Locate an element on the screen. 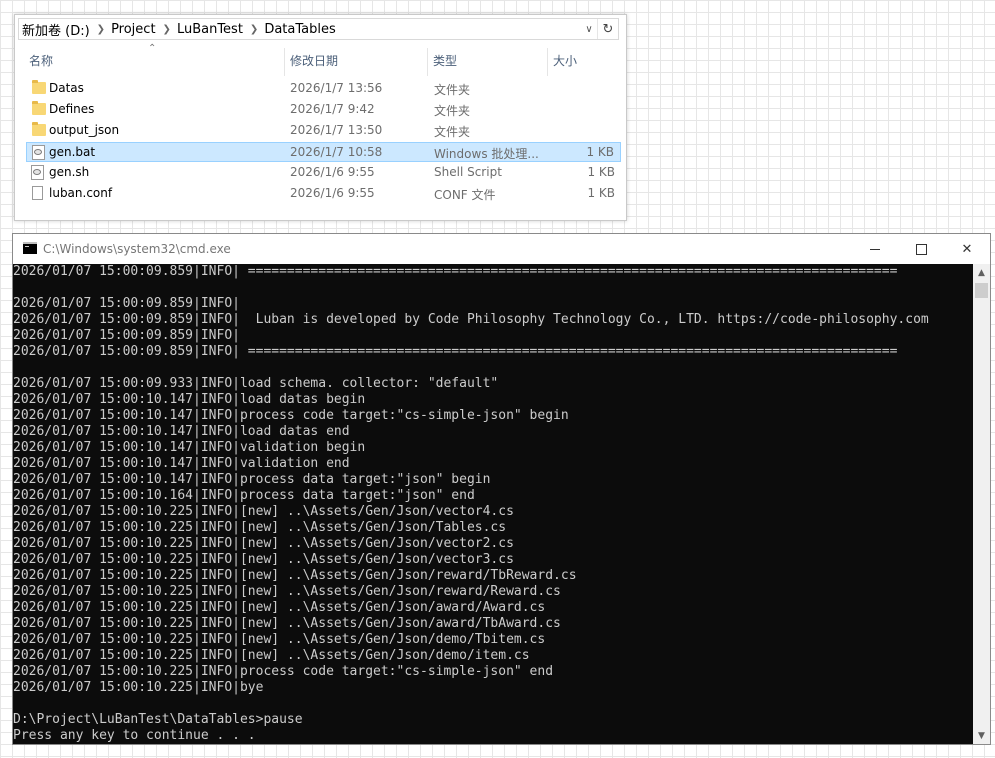 The height and width of the screenshot is (758, 995). file-row-datas: Datas 2026/1/7 13:56 文件夹 is located at coordinates (323, 89).